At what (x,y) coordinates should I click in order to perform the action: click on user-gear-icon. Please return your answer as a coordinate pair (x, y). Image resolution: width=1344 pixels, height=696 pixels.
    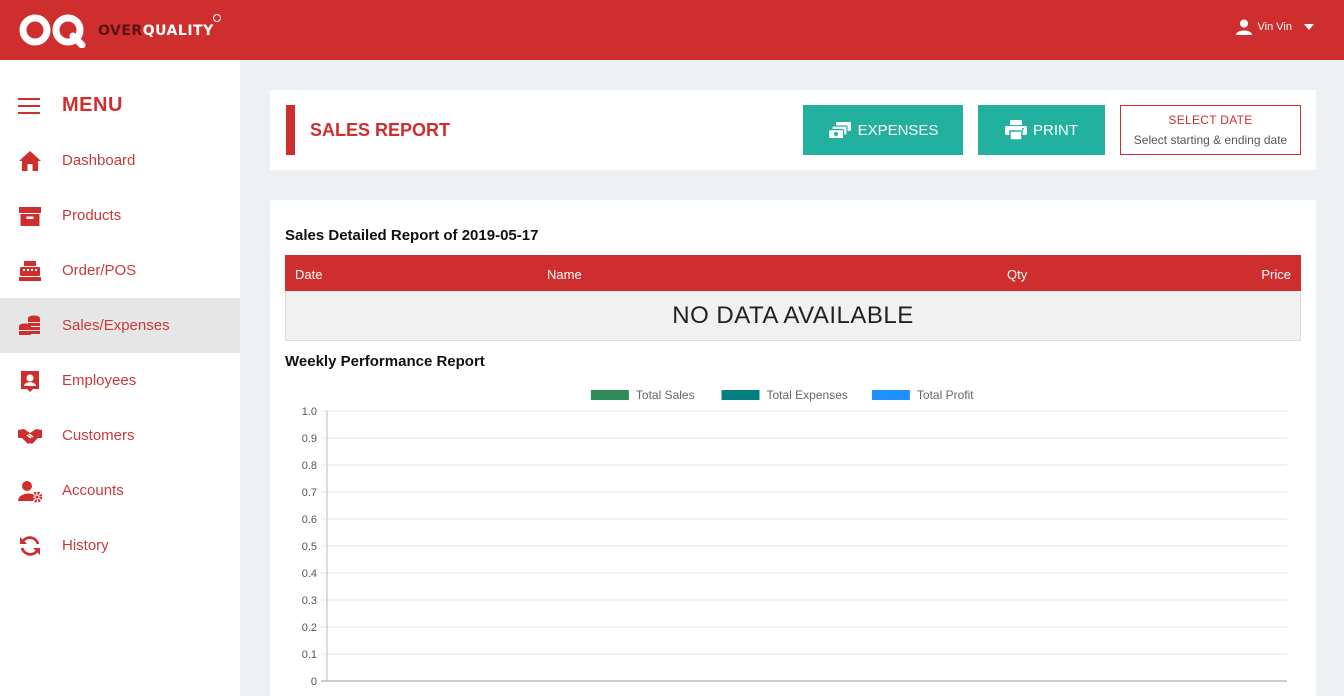
    Looking at the image, I should click on (30, 491).